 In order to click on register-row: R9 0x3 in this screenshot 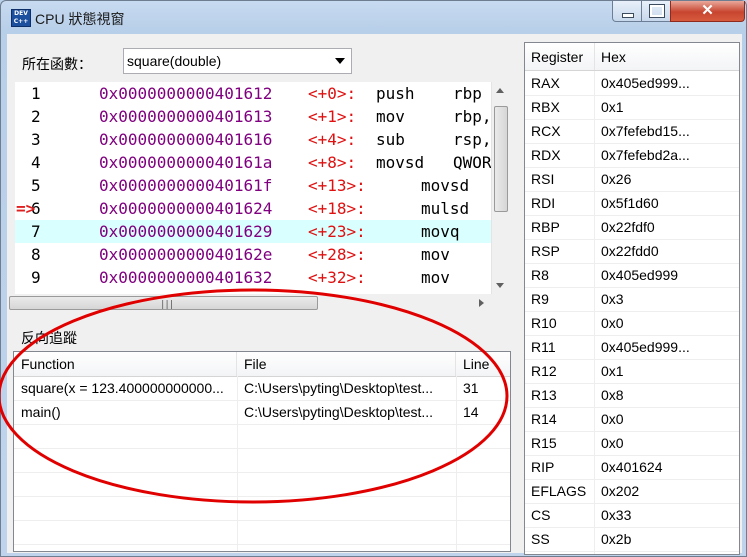, I will do `click(632, 299)`.